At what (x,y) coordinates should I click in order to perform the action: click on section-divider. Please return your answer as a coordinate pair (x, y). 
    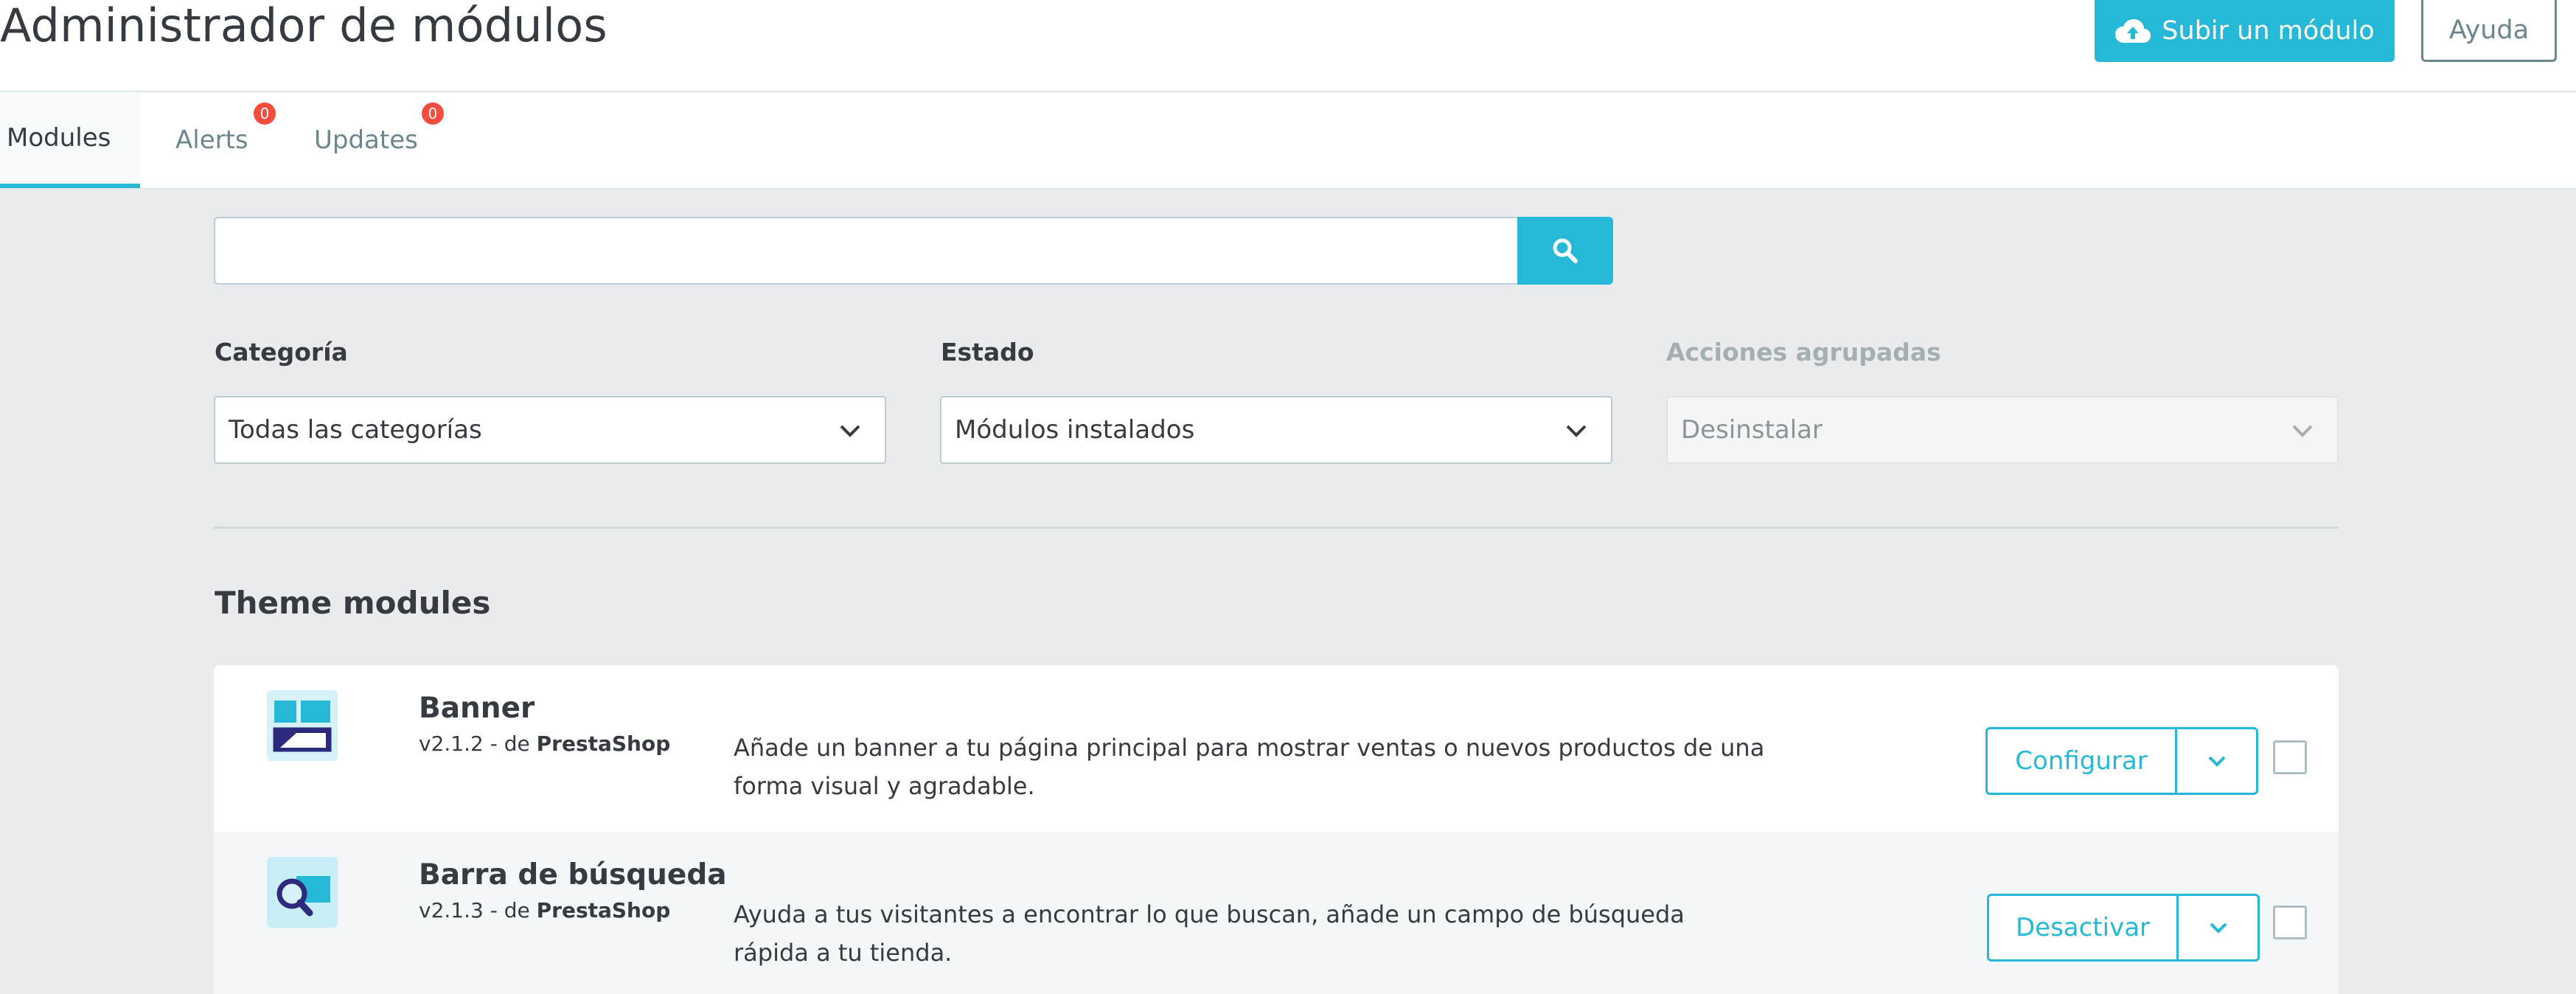
    Looking at the image, I should click on (1276, 527).